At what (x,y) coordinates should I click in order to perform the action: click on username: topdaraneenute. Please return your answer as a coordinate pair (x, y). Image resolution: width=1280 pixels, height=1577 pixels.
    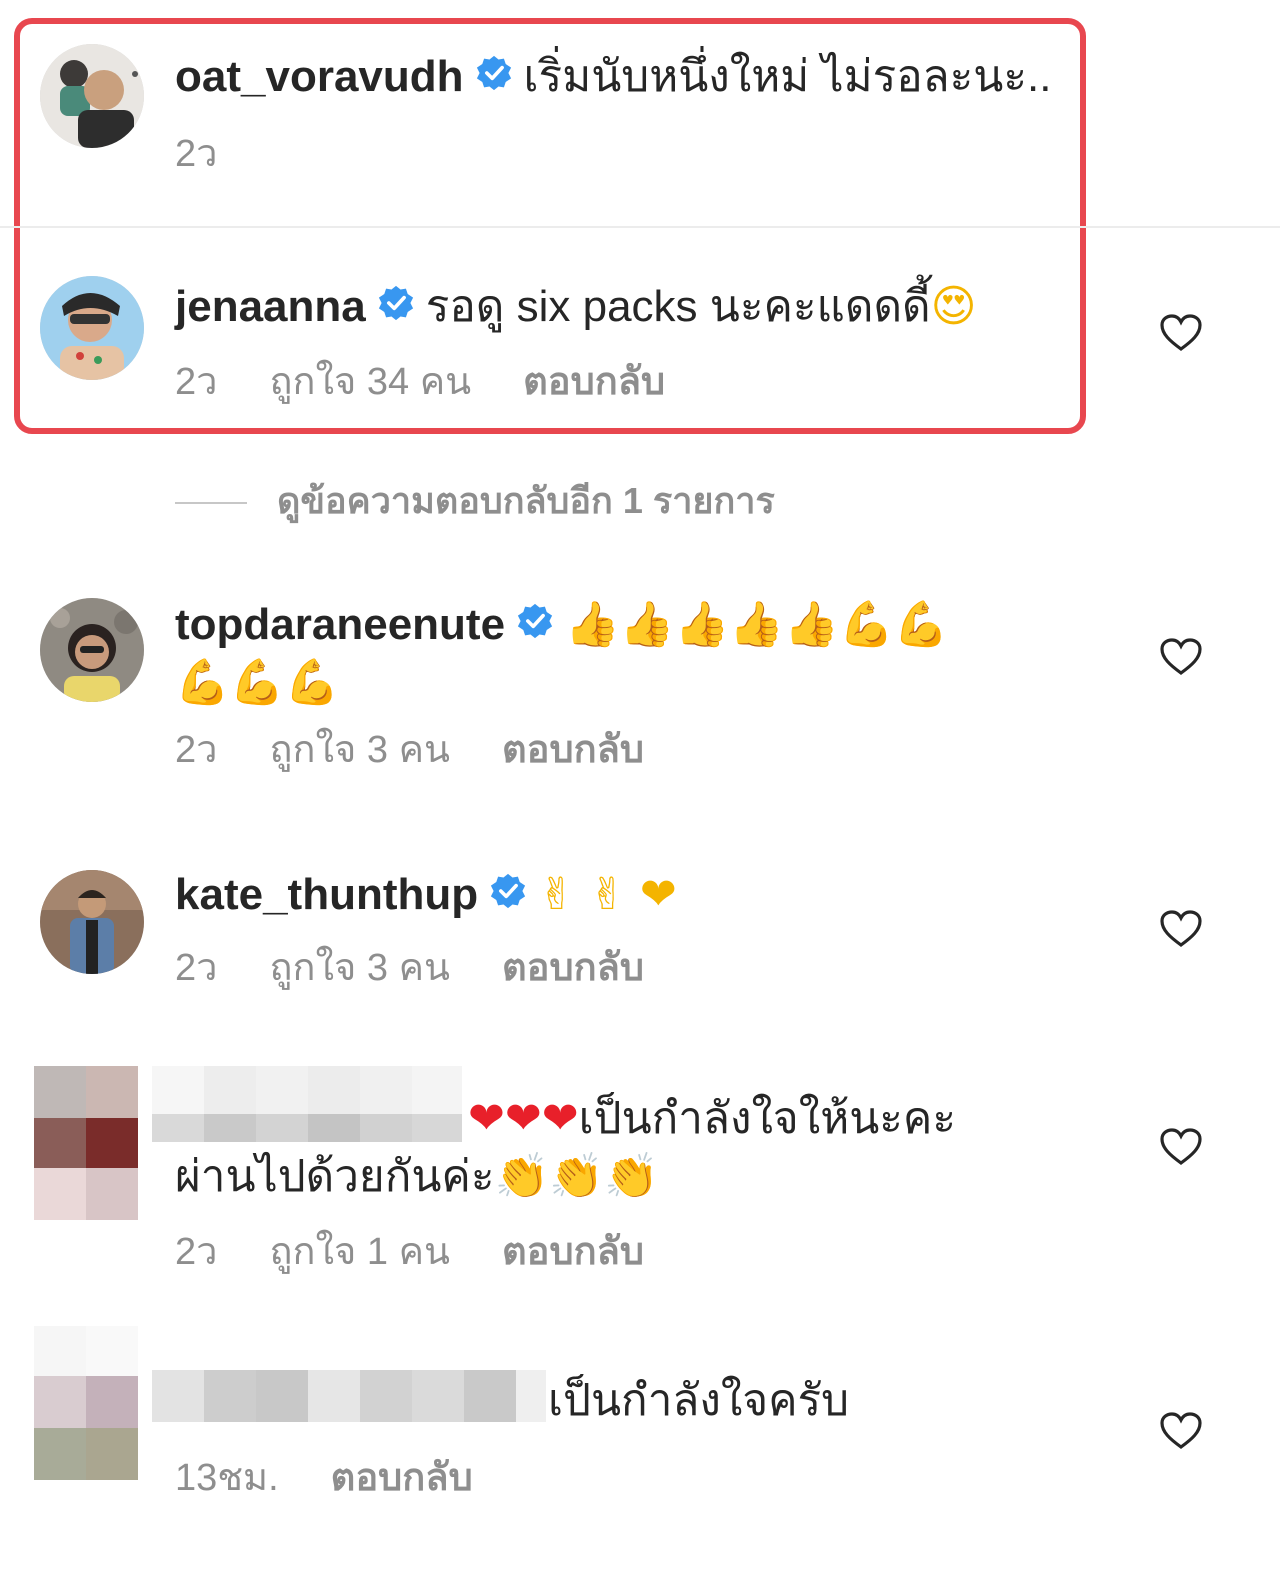
    Looking at the image, I should click on (340, 624).